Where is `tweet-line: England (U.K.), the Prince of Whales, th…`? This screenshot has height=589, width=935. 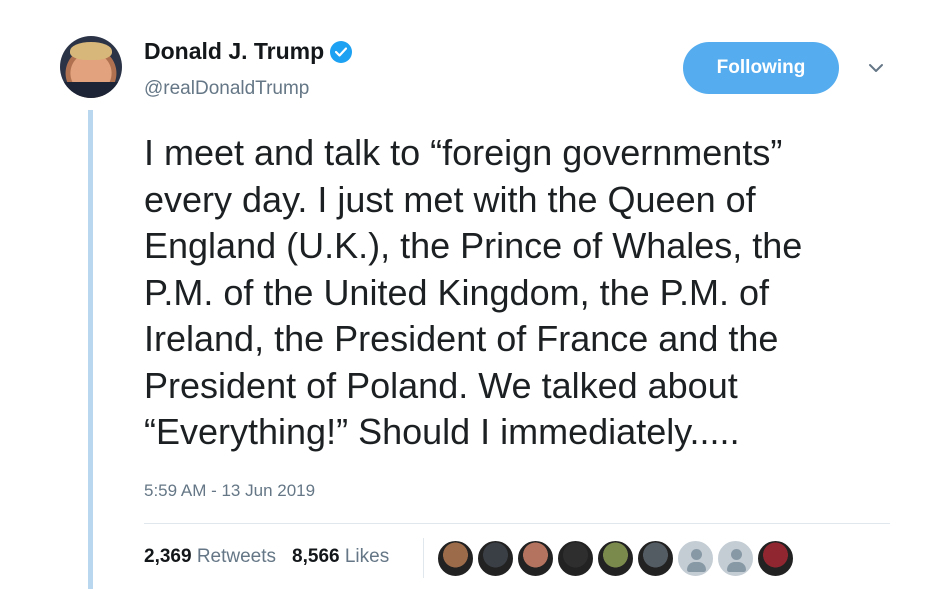
tweet-line: England (U.K.), the Prince of Whales, th… is located at coordinates (473, 245).